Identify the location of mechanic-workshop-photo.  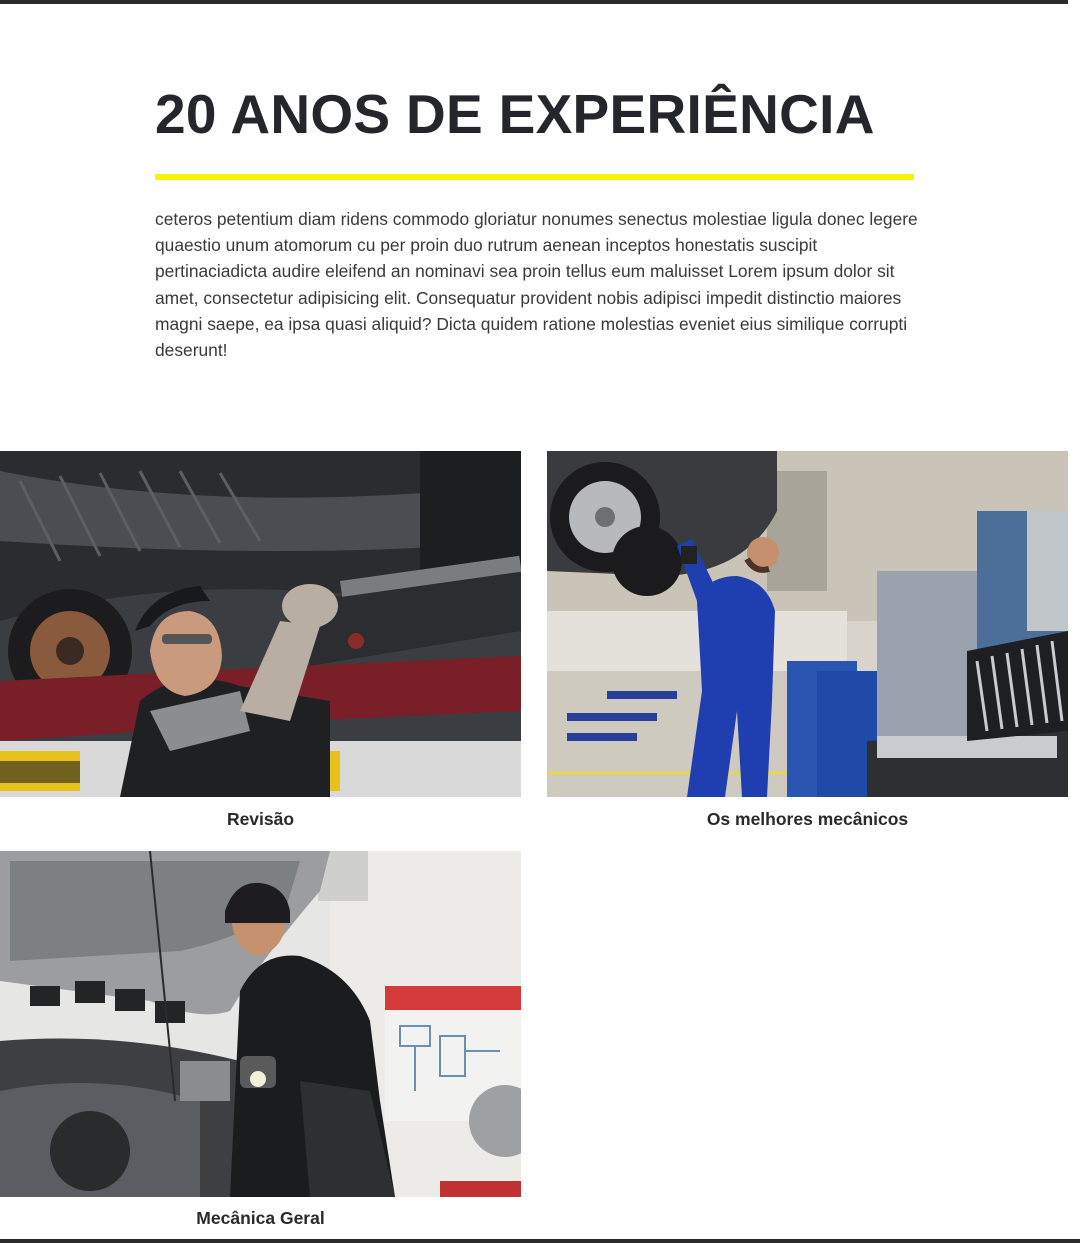
(807, 624).